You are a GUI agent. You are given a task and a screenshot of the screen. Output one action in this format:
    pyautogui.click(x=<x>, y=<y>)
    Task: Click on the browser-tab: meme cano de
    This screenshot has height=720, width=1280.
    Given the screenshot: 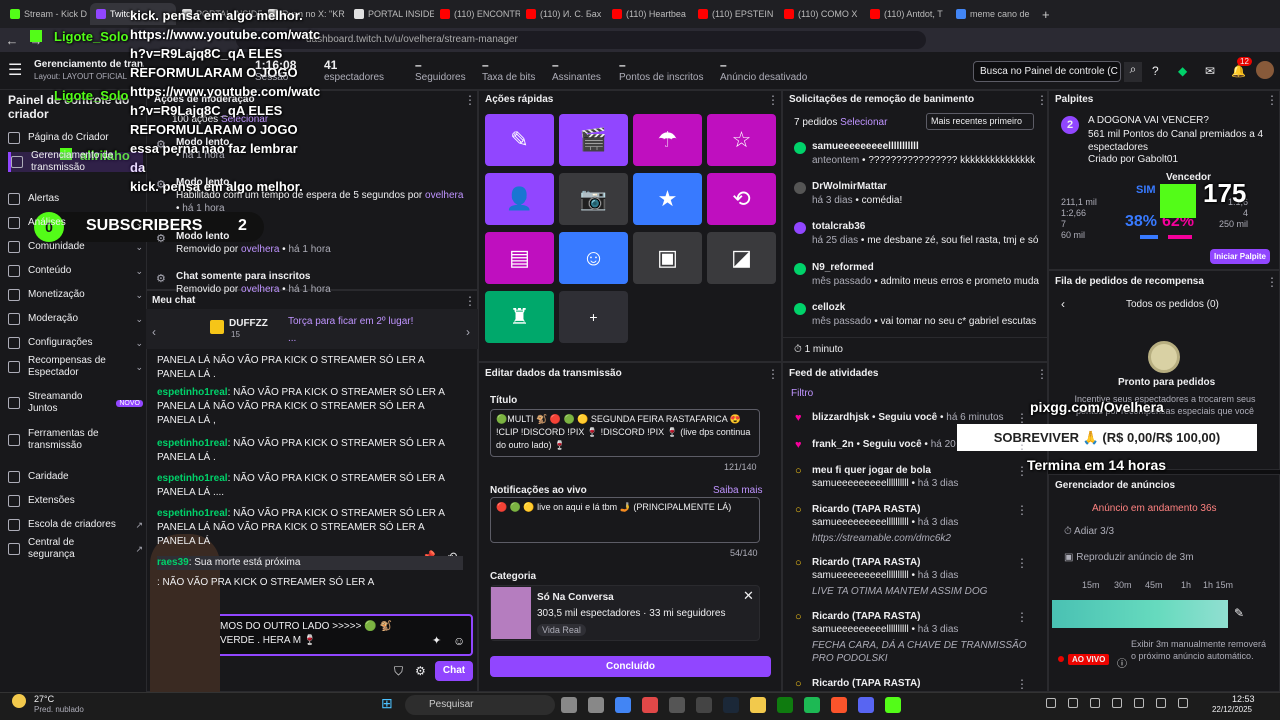 What is the action you would take?
    pyautogui.click(x=993, y=14)
    